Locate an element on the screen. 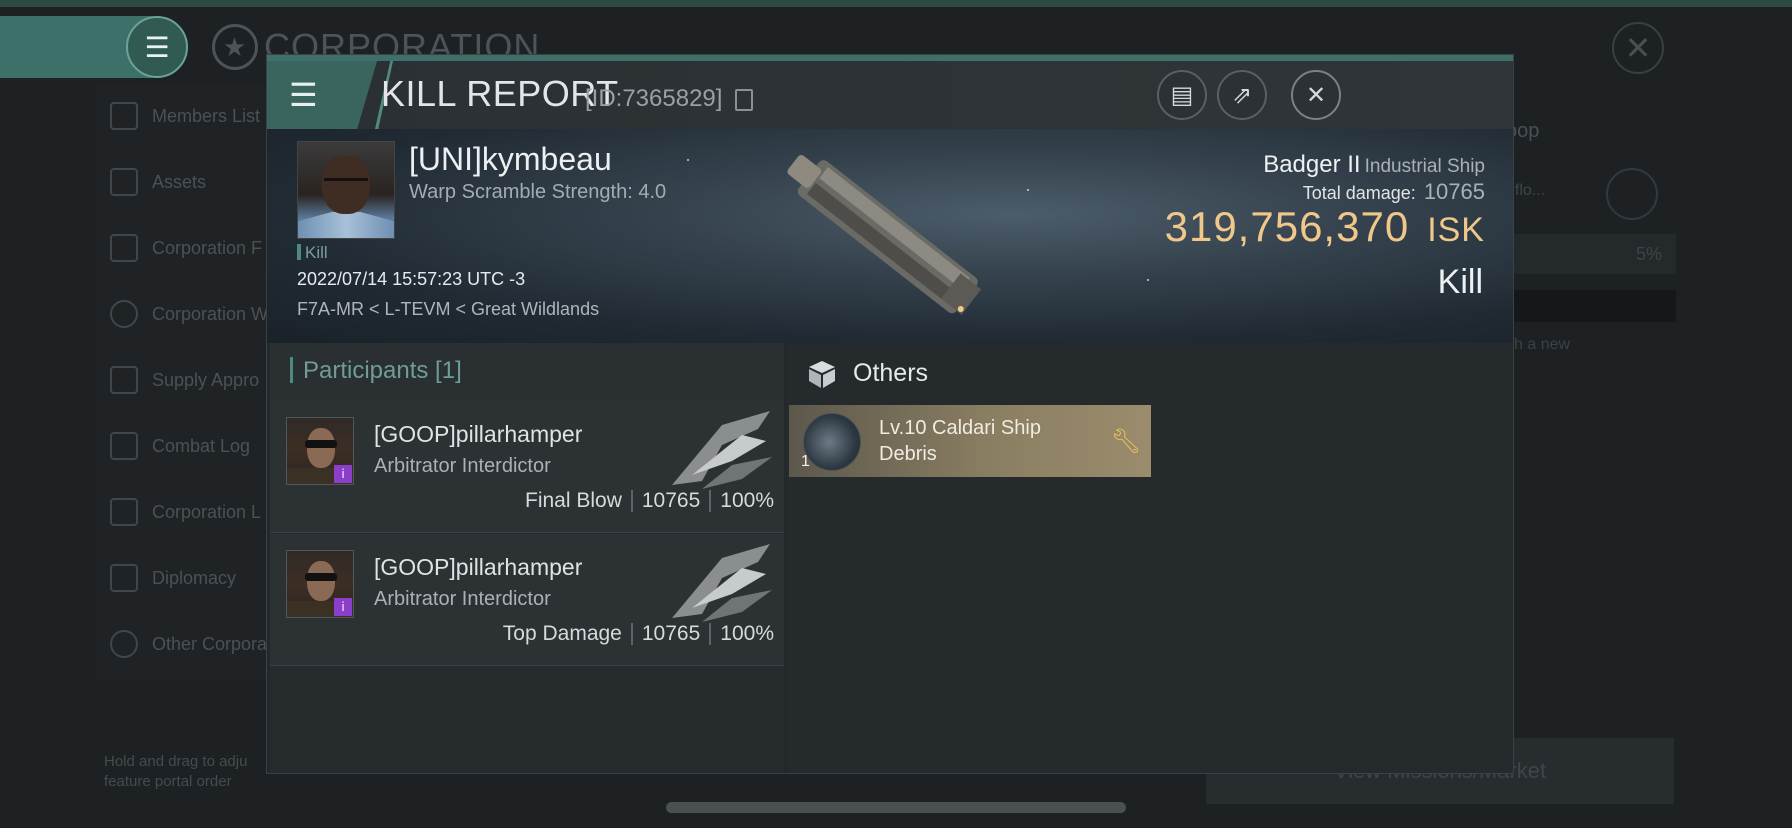  victim-name: [UNI]kymbeau is located at coordinates (510, 159).